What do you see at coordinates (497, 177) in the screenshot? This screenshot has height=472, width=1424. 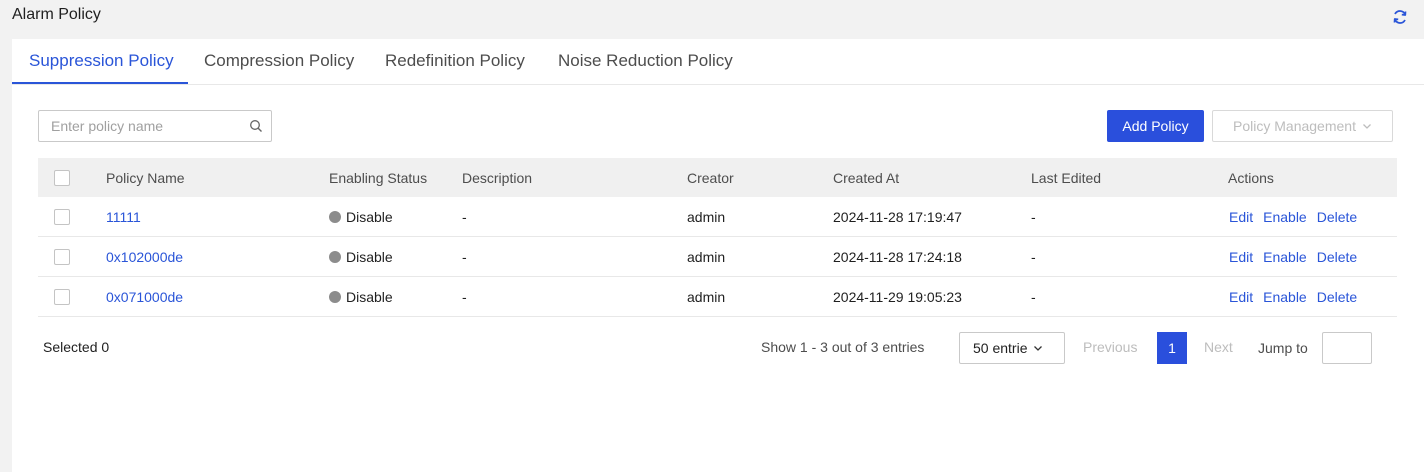 I see `column-header: Description` at bounding box center [497, 177].